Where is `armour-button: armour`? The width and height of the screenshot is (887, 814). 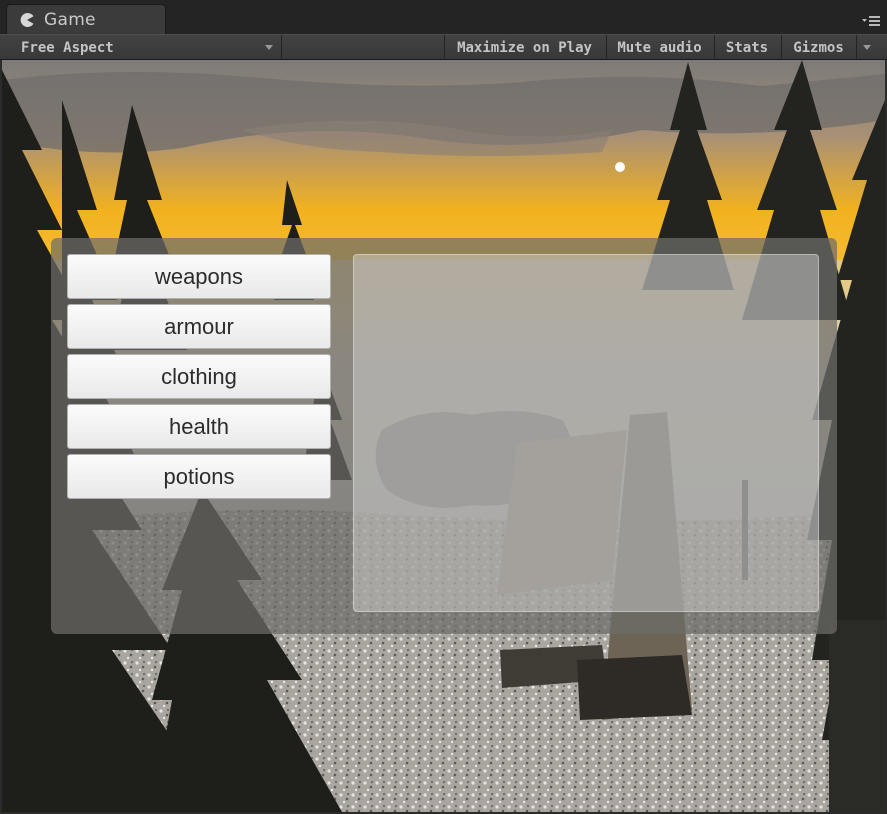
armour-button: armour is located at coordinates (199, 326).